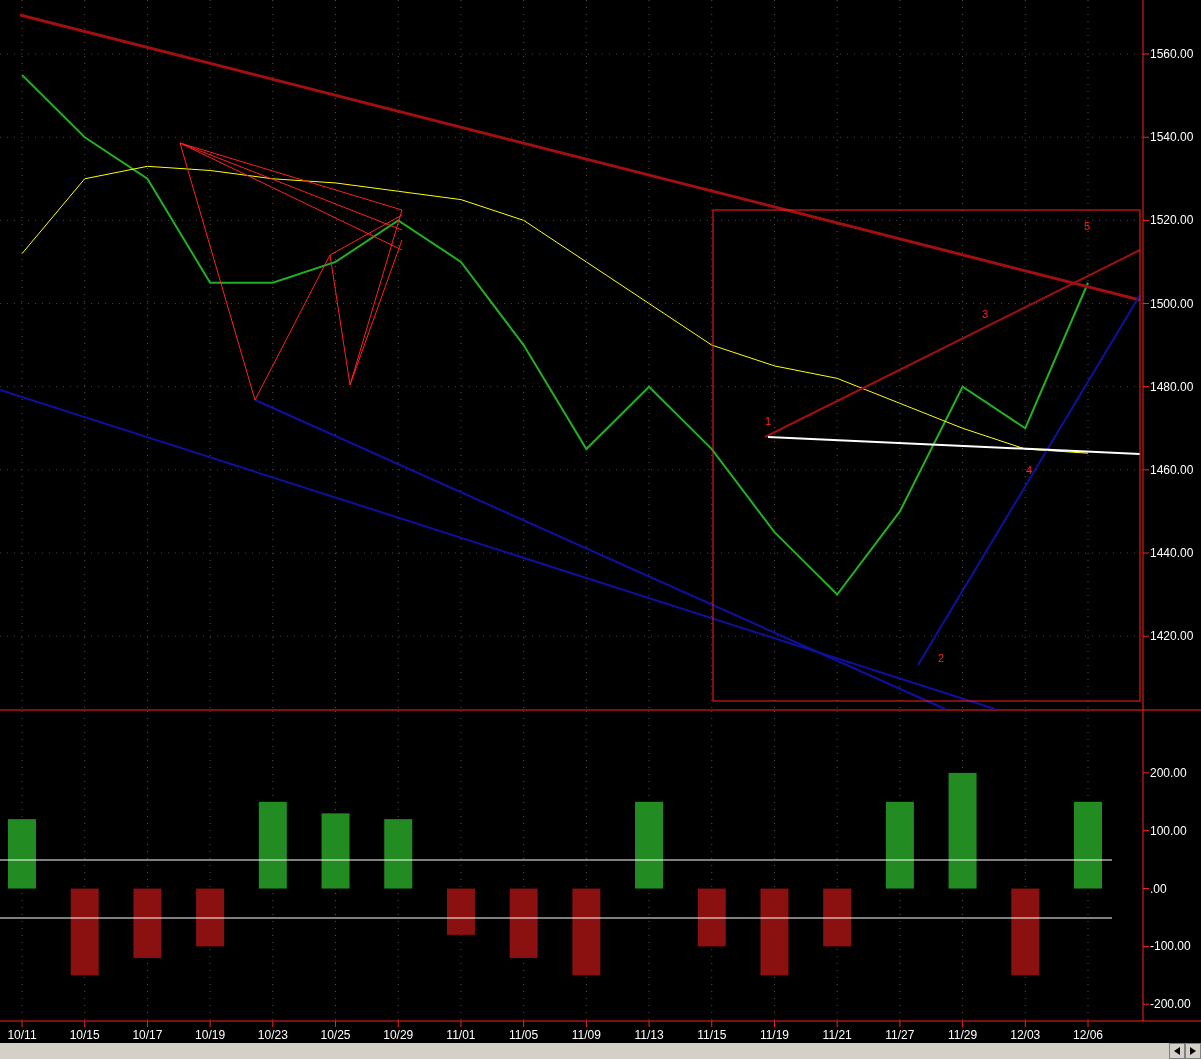  Describe the element at coordinates (1170, 946) in the screenshot. I see `axis-label: -100.00` at that location.